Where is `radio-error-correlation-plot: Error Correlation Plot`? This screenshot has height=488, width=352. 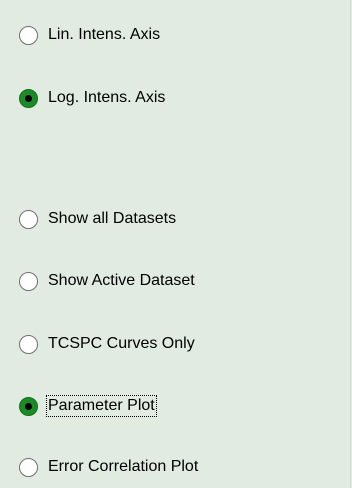
radio-error-correlation-plot: Error Correlation Plot is located at coordinates (109, 467).